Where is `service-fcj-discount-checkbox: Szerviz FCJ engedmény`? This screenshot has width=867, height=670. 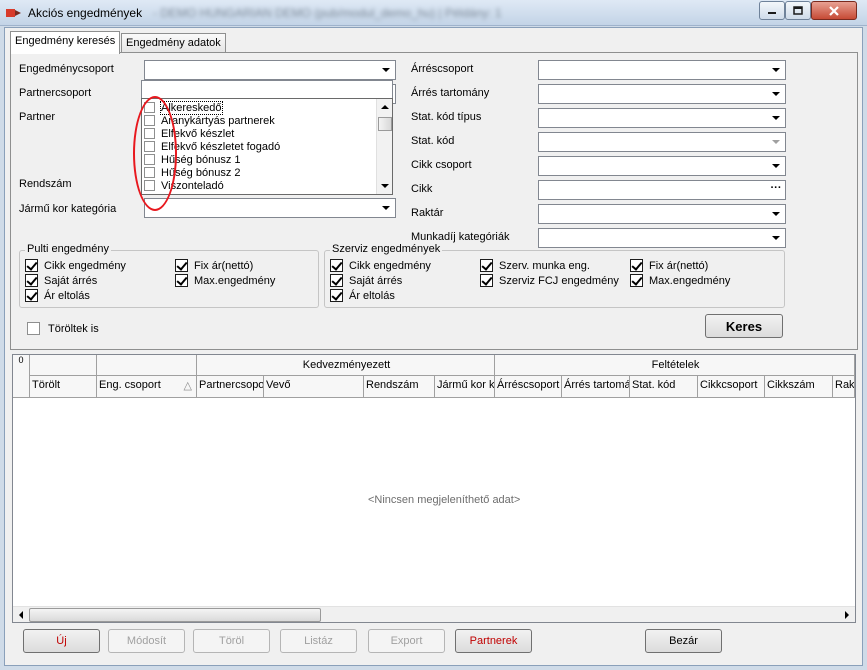
service-fcj-discount-checkbox: Szerviz FCJ engedmény is located at coordinates (549, 280).